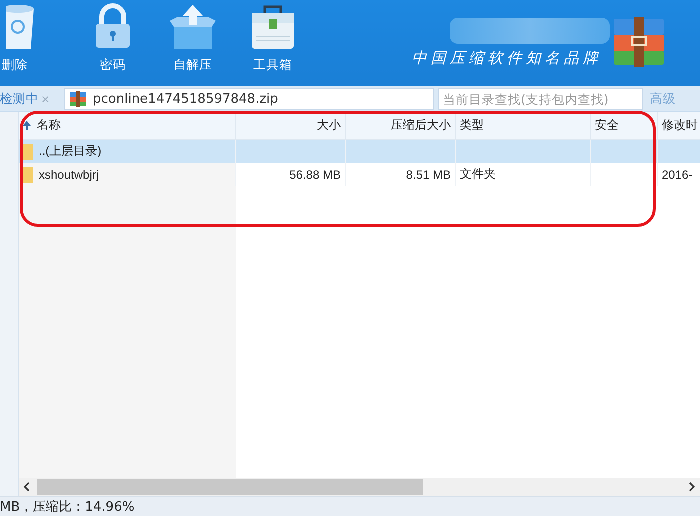  I want to click on column-header: 安全, so click(624, 125).